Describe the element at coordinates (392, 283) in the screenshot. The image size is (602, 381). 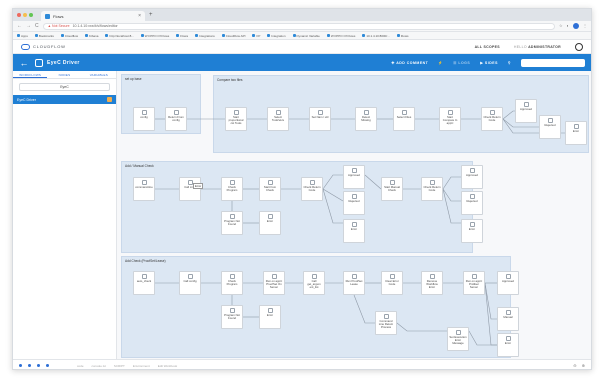
I see `workflow-node: Clear Error Code` at that location.